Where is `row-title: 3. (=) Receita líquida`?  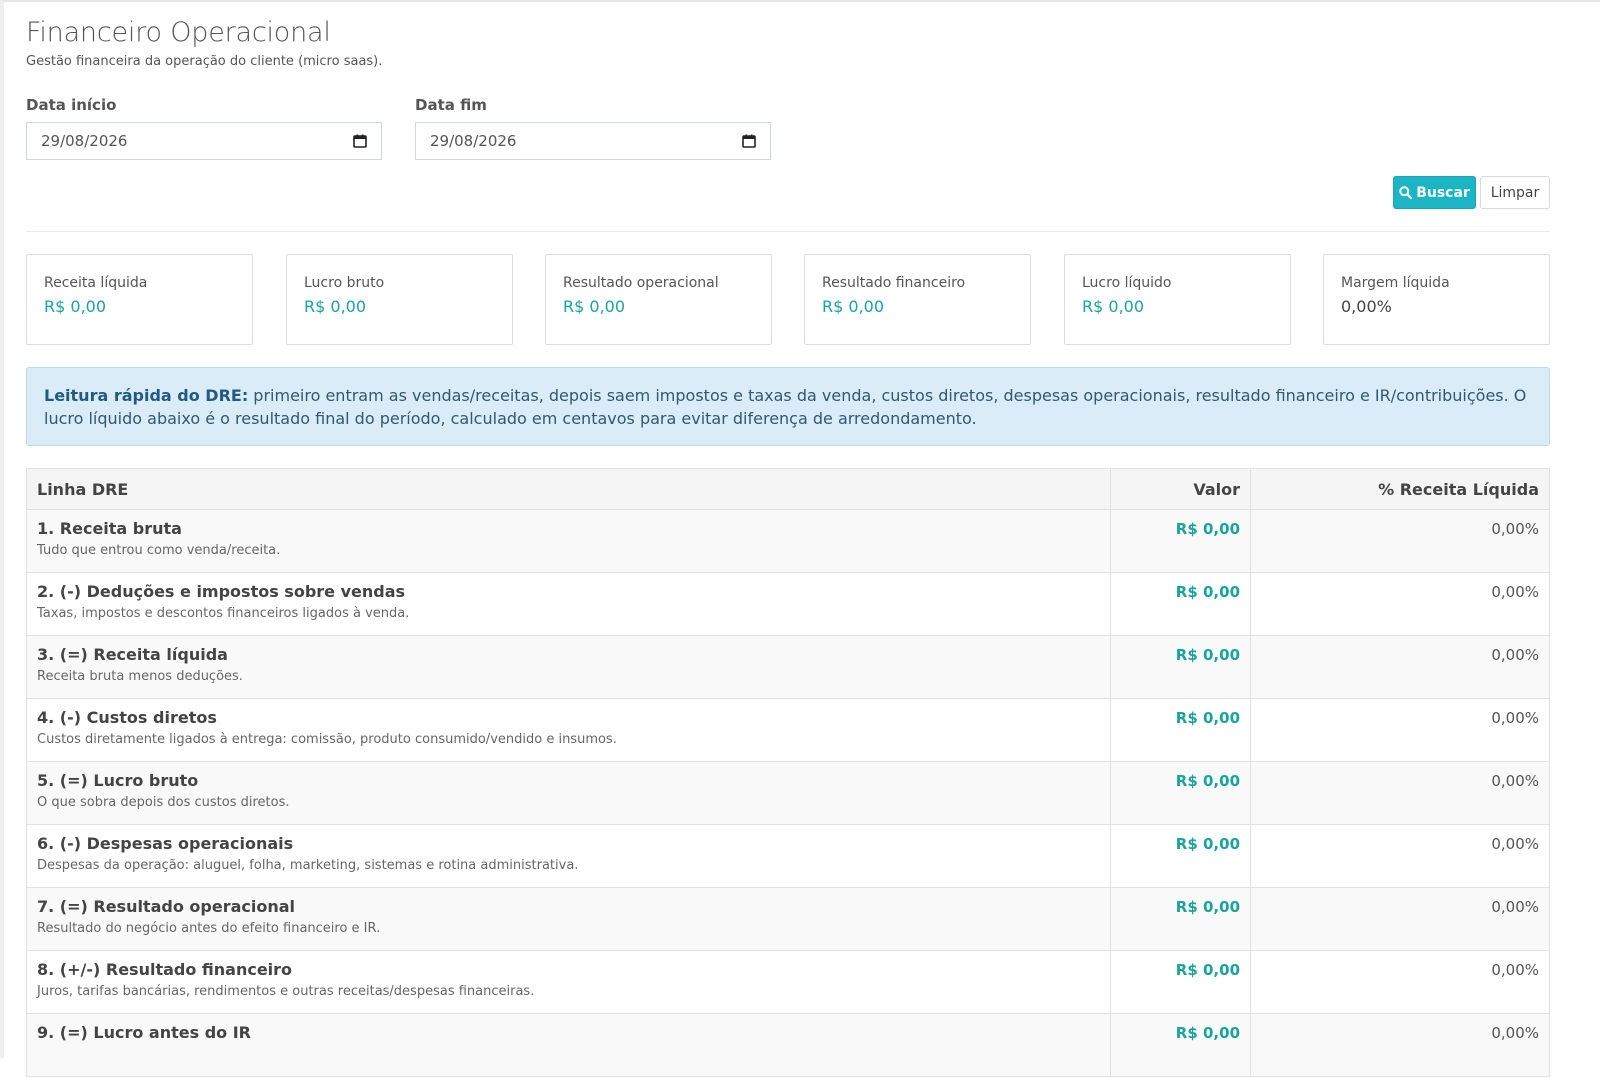
row-title: 3. (=) Receita líquida is located at coordinates (132, 654).